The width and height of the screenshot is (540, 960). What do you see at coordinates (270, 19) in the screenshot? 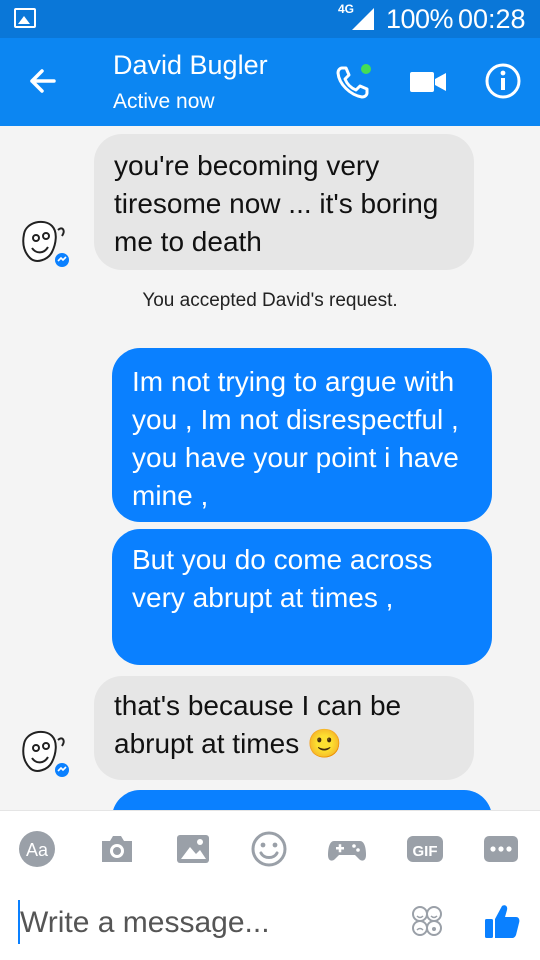
I see `status-bar: 4G 100% 00:28` at bounding box center [270, 19].